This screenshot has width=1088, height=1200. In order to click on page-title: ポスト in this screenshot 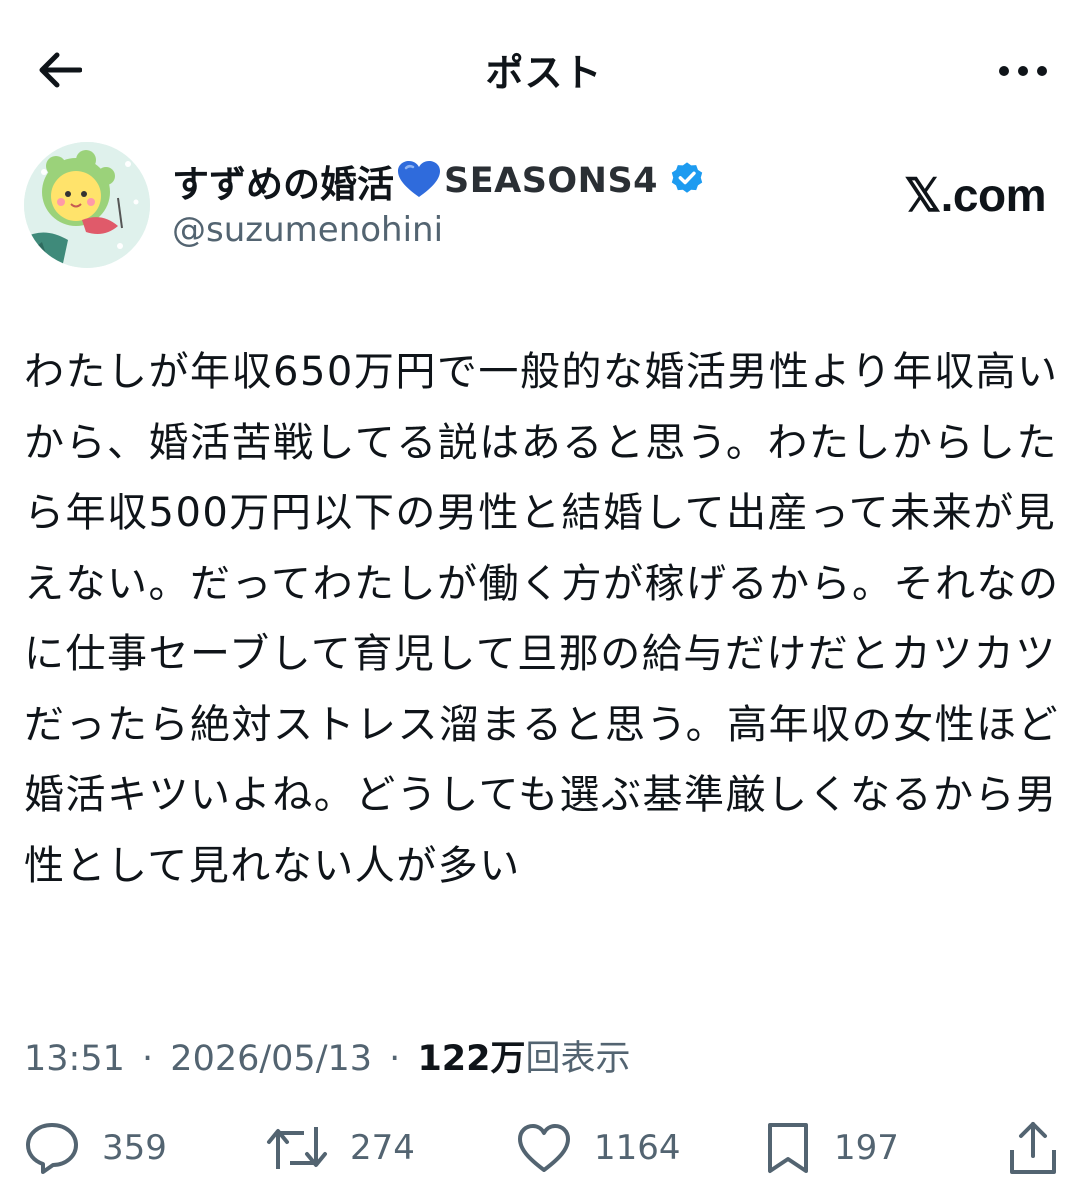, I will do `click(544, 73)`.